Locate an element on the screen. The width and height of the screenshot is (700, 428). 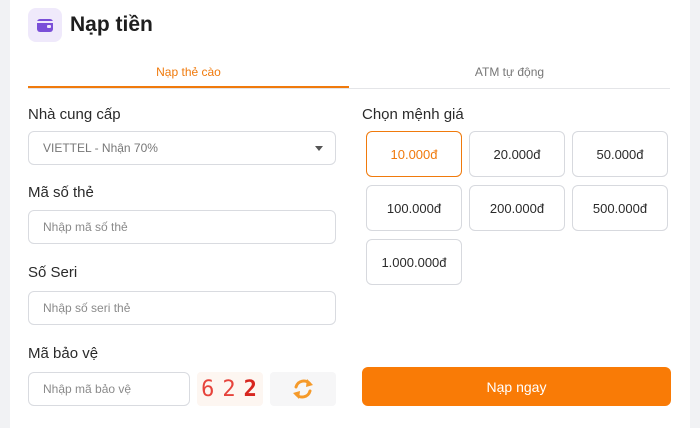
refresh-icon is located at coordinates (303, 389).